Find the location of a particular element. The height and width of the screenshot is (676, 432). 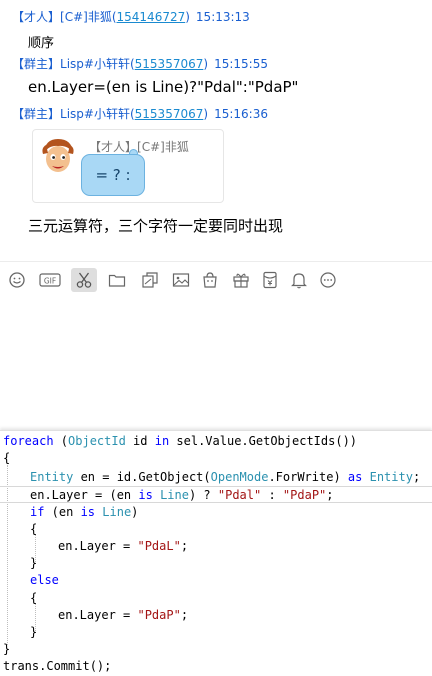

more-icon is located at coordinates (328, 280).